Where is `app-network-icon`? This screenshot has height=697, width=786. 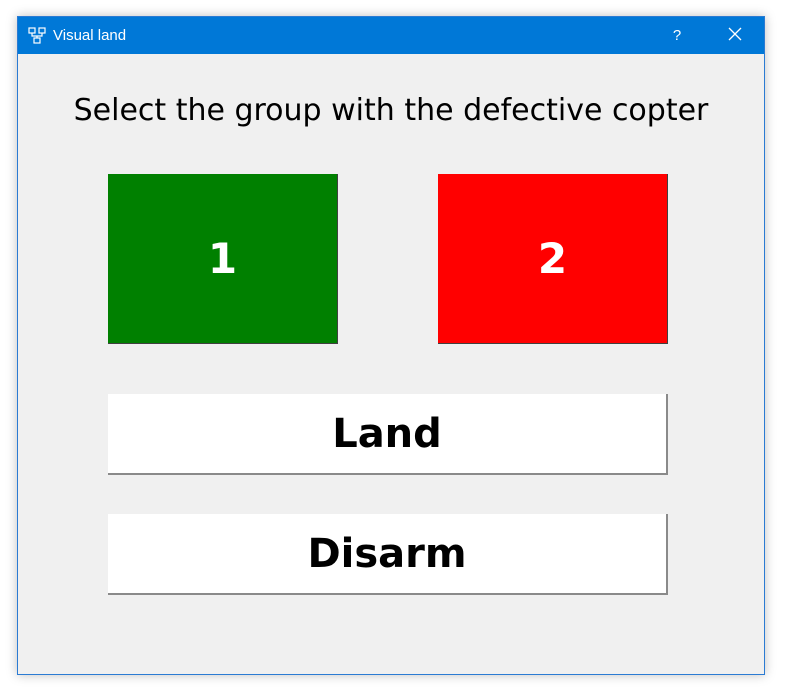
app-network-icon is located at coordinates (37, 36).